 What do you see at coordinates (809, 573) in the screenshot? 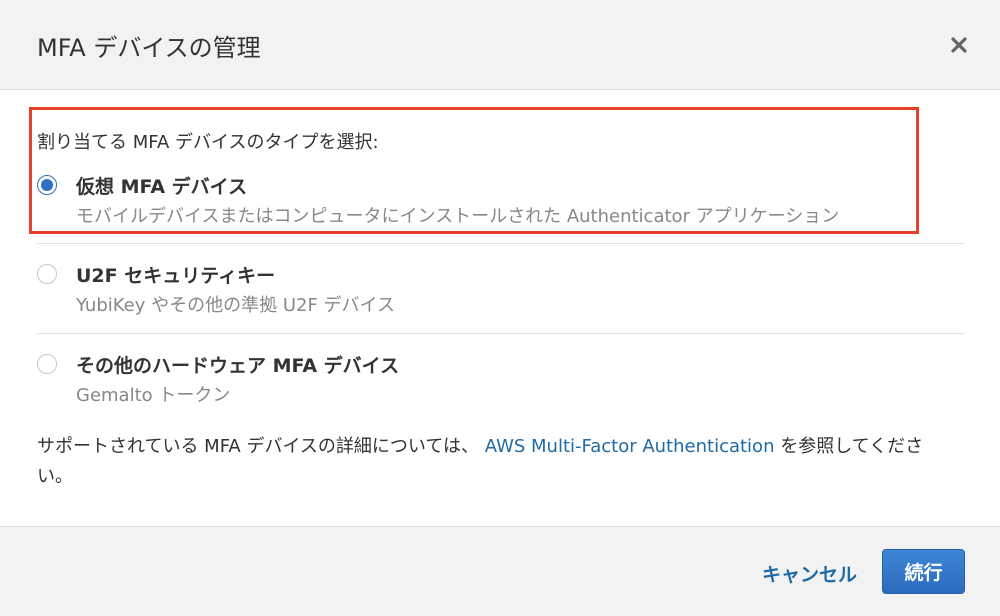
I see `cancel-button: キャンセル` at bounding box center [809, 573].